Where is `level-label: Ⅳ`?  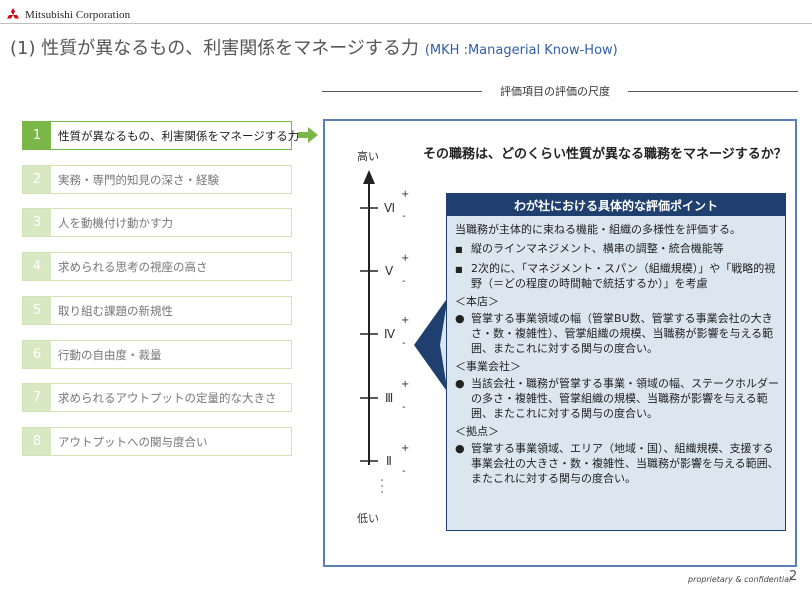
level-label: Ⅳ is located at coordinates (390, 334).